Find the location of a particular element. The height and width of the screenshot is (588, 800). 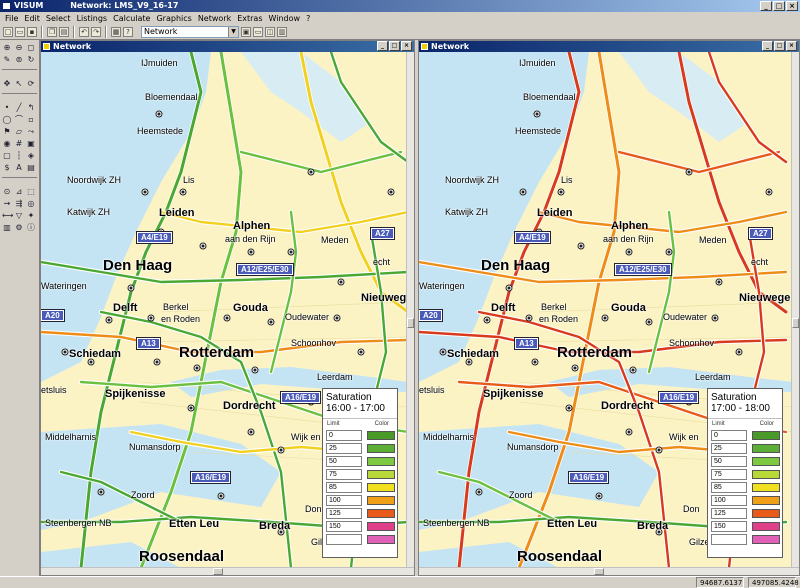

detector-icon: ▣ is located at coordinates (31, 144).